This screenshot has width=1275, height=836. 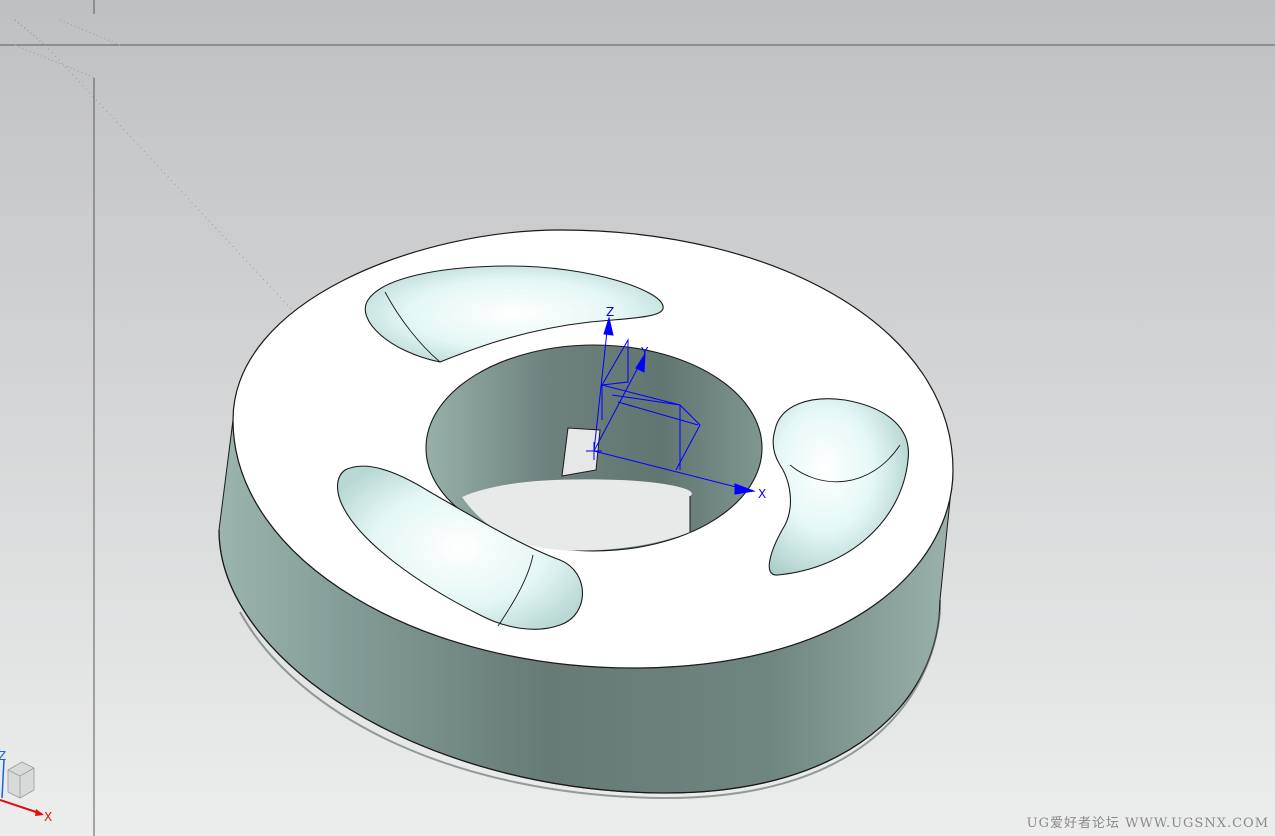 I want to click on wcs-y-label: Y, so click(x=644, y=352).